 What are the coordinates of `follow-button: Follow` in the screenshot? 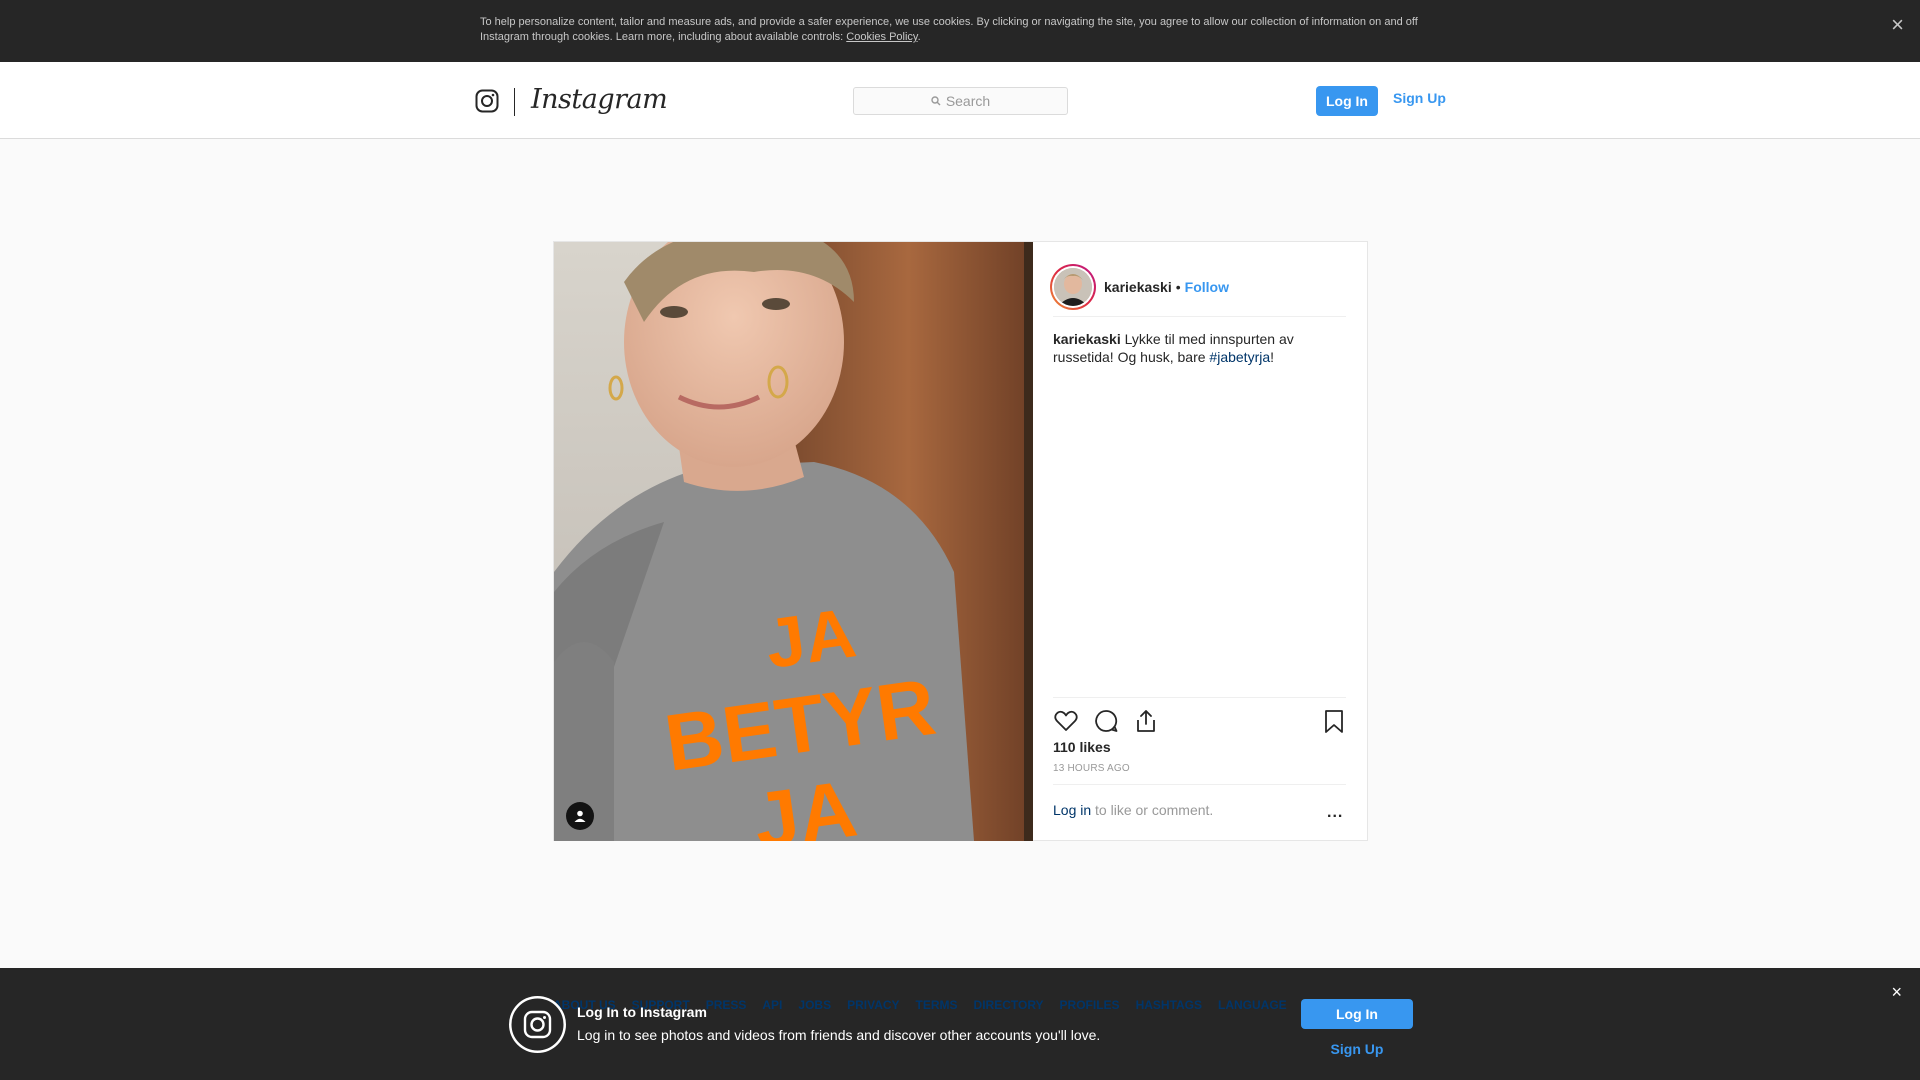 It's located at (1207, 287).